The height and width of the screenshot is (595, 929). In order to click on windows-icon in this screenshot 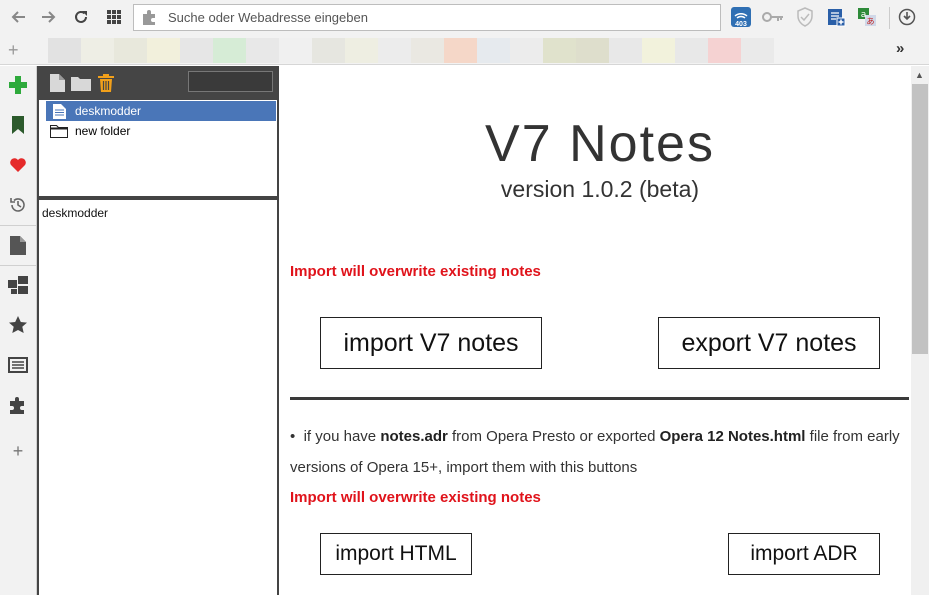, I will do `click(18, 285)`.